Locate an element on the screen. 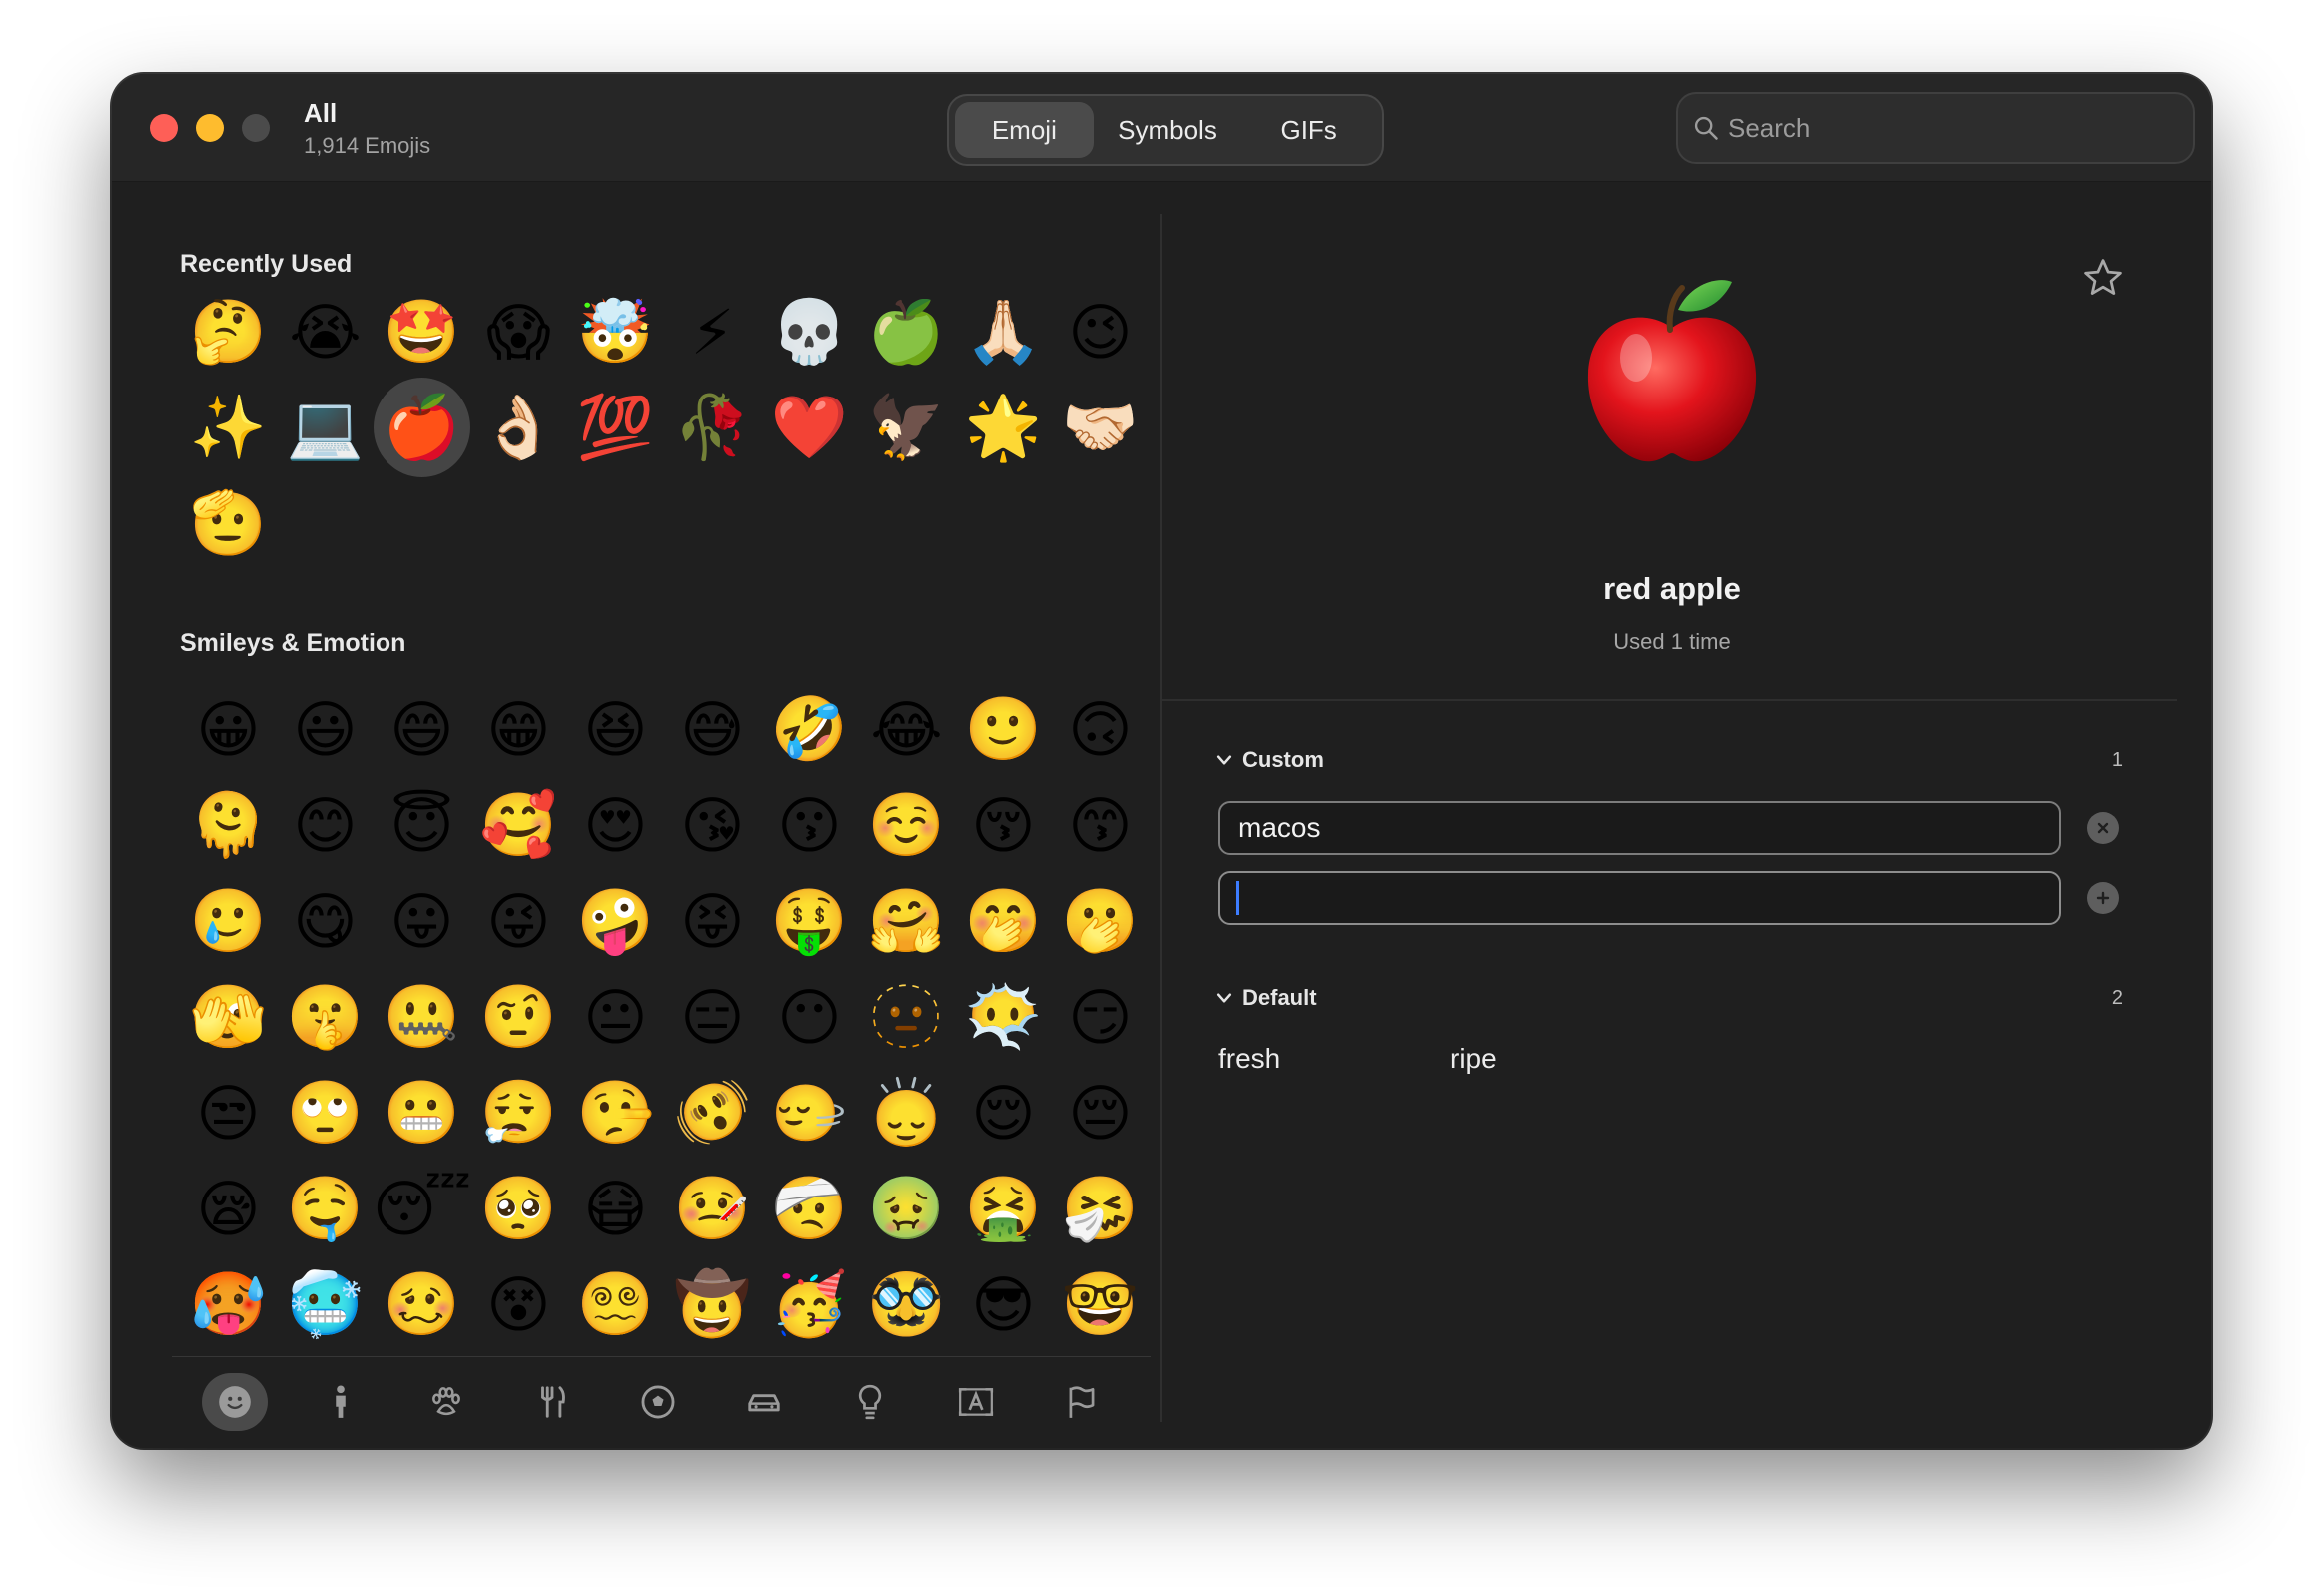 This screenshot has width=2321, height=1596. smileys-emoji-cell: 🥺 is located at coordinates (518, 1208).